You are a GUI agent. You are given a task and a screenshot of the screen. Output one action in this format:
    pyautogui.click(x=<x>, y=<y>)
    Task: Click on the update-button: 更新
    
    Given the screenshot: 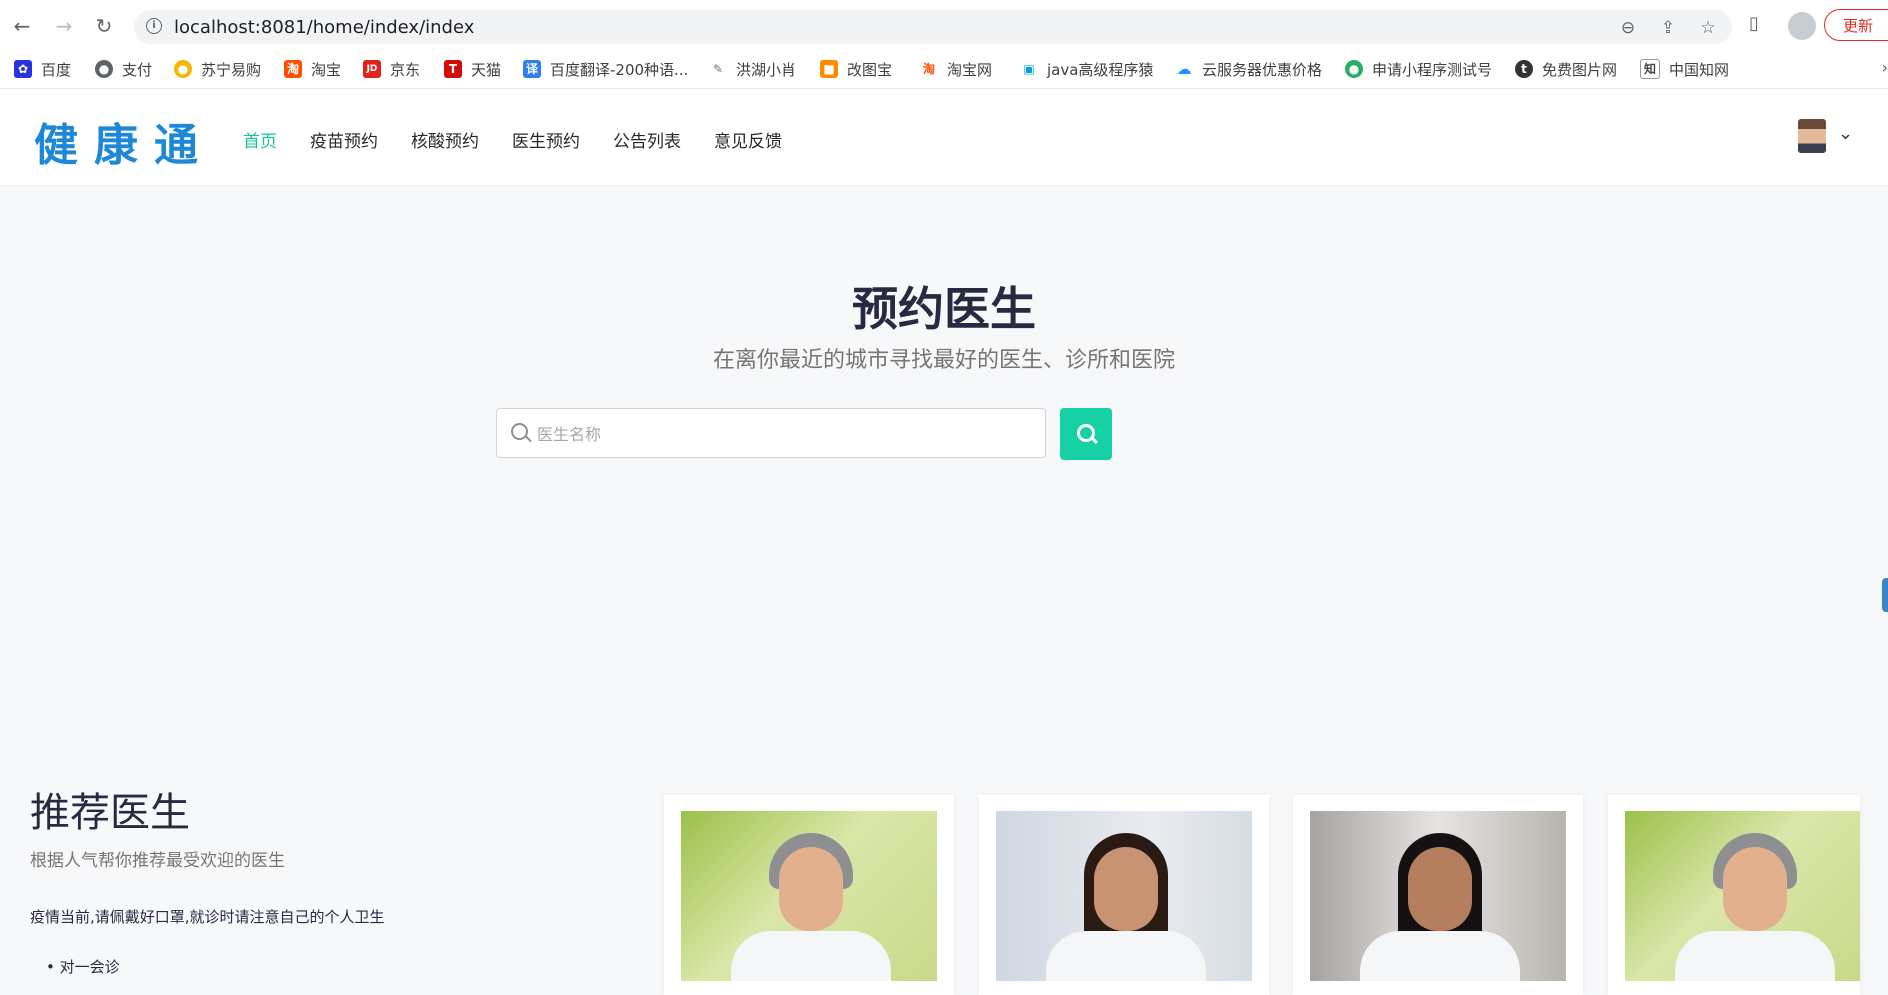 What is the action you would take?
    pyautogui.click(x=1856, y=25)
    